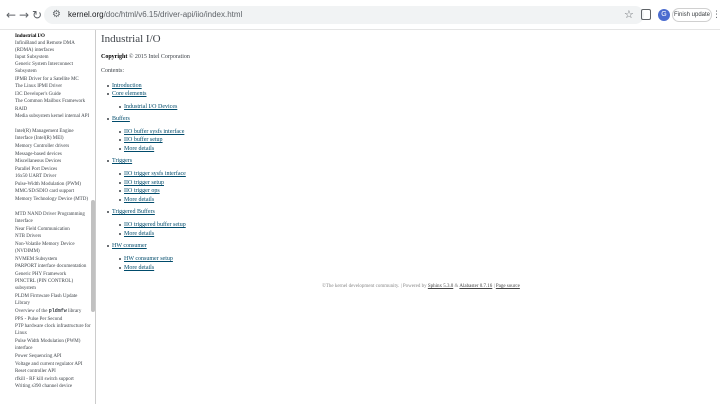  Describe the element at coordinates (53, 109) in the screenshot. I see `sidebar-item: RAID` at that location.